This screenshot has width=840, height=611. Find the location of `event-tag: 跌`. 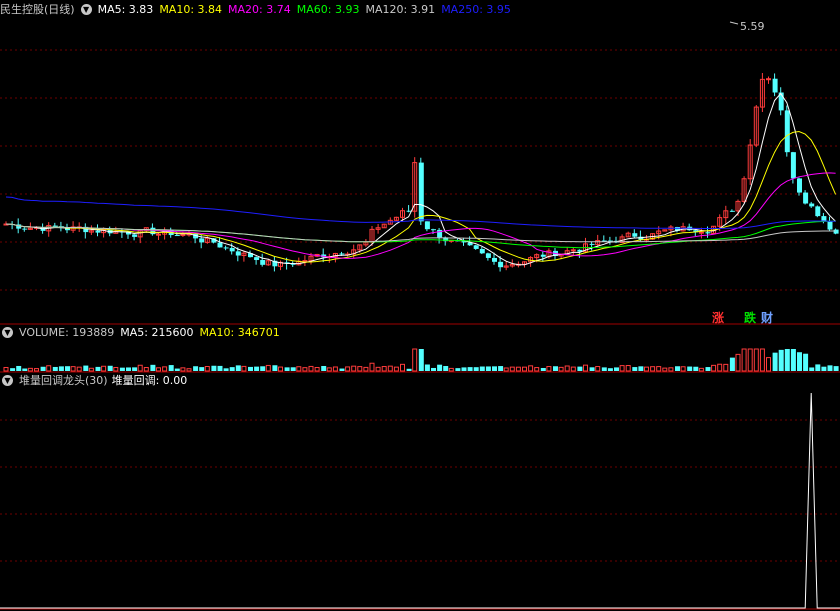

event-tag: 跌 is located at coordinates (750, 317).